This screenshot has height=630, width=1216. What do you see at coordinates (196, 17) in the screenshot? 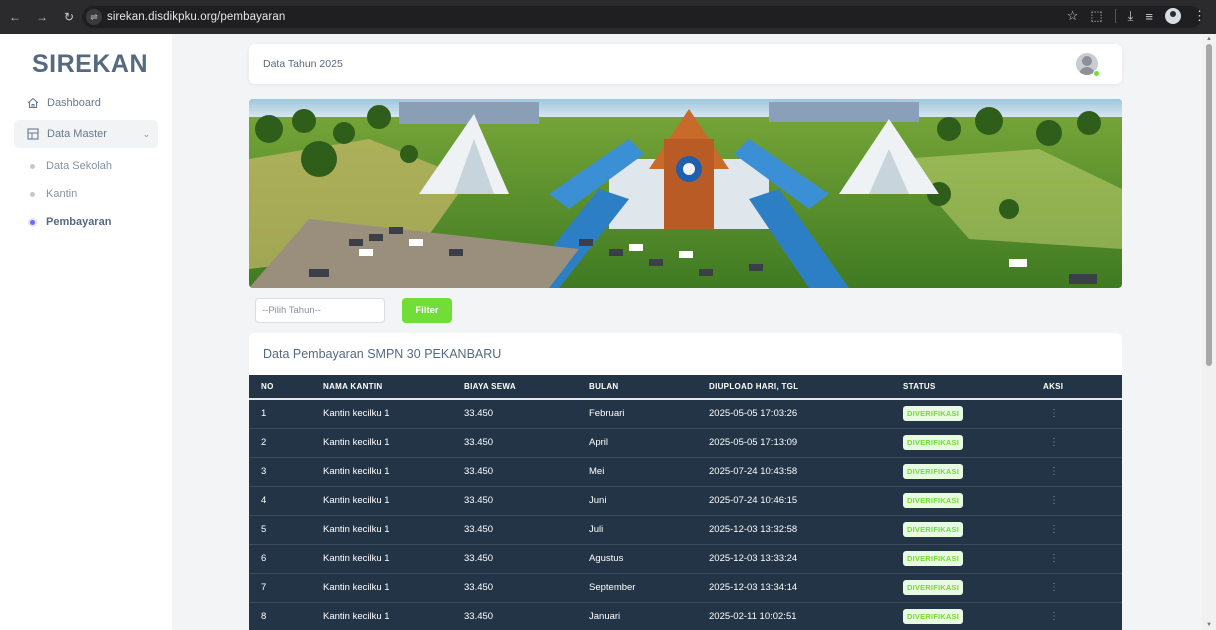
I see `address-bar-url: sirekan.disdikpku.org/pembayaran` at bounding box center [196, 17].